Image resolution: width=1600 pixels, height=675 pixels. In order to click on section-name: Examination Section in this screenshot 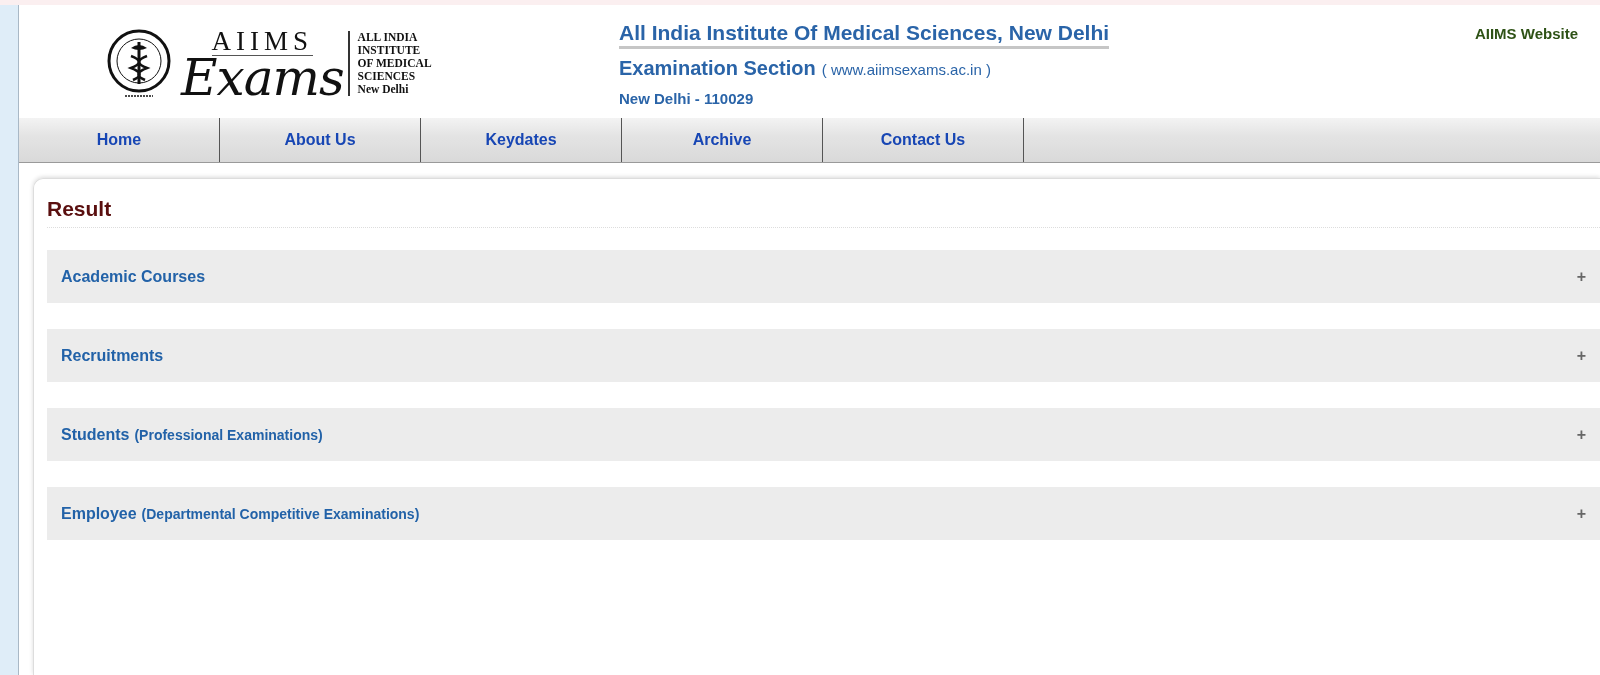, I will do `click(717, 68)`.